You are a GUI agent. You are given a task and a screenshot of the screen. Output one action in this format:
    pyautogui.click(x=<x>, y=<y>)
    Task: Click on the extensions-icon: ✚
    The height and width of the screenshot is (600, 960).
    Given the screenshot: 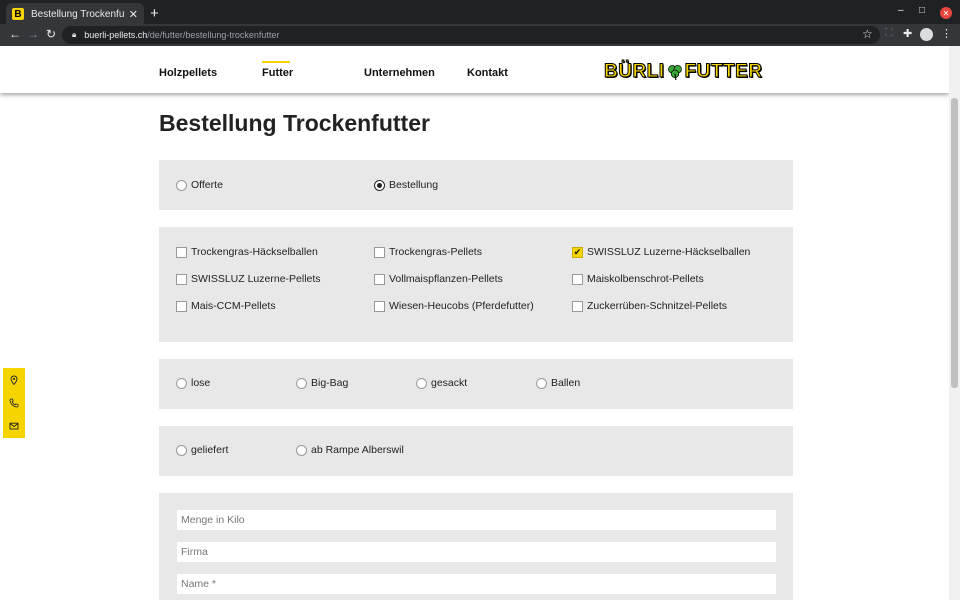 What is the action you would take?
    pyautogui.click(x=907, y=33)
    